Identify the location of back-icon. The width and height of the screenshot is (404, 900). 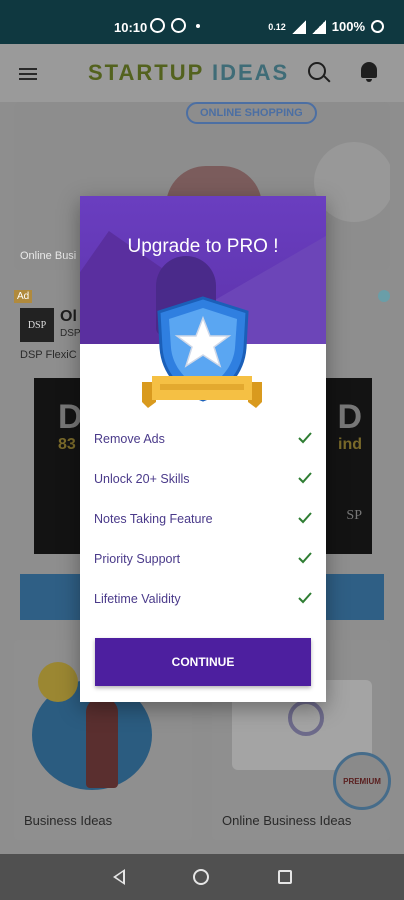
(119, 877).